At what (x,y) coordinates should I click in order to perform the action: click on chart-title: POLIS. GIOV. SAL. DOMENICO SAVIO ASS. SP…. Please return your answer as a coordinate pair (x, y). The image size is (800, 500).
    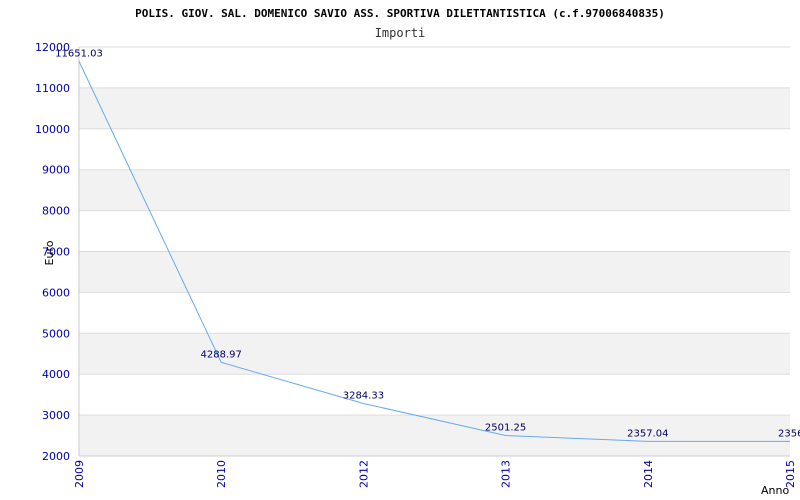
    Looking at the image, I should click on (400, 13).